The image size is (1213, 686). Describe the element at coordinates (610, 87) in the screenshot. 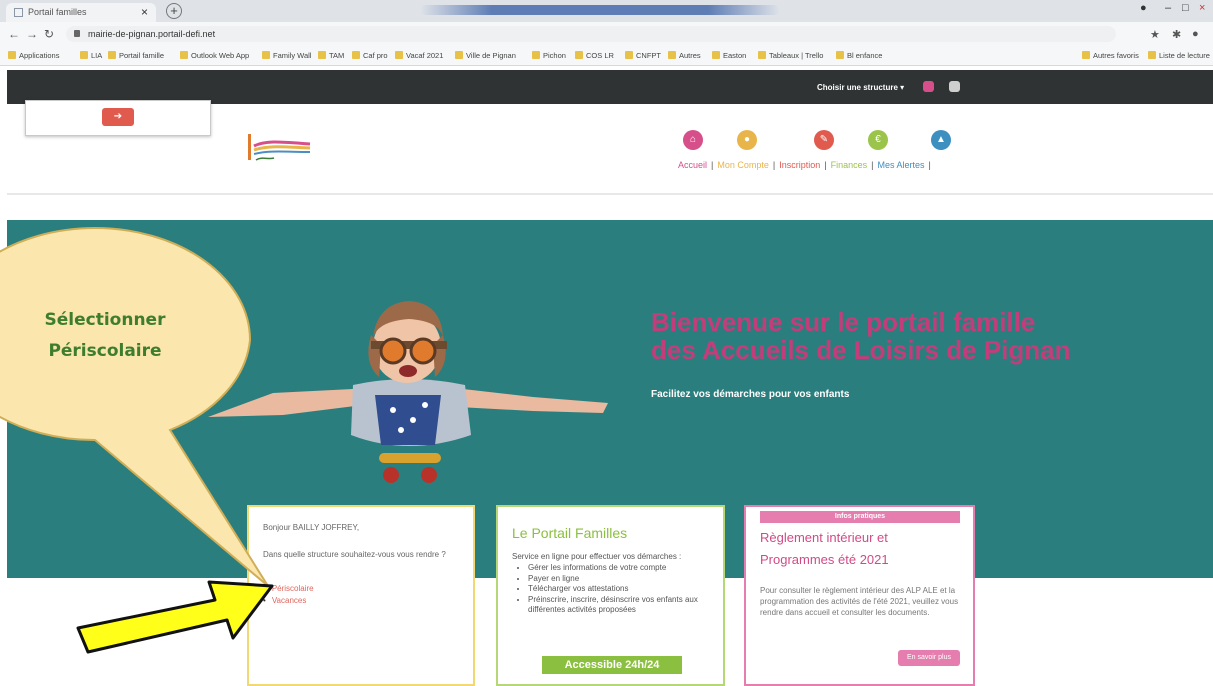

I see `site-top-bar: Choisir une structure ▾` at that location.